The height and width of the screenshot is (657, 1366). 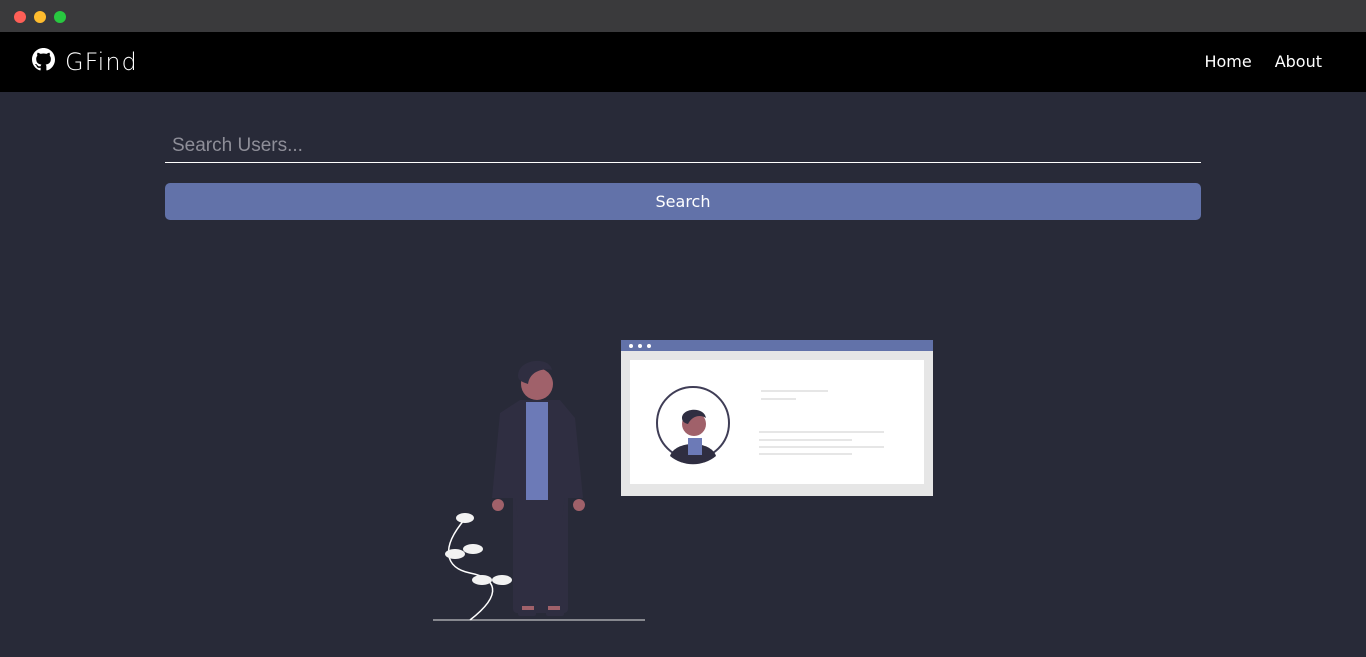 I want to click on plant-icon, so click(x=478, y=567).